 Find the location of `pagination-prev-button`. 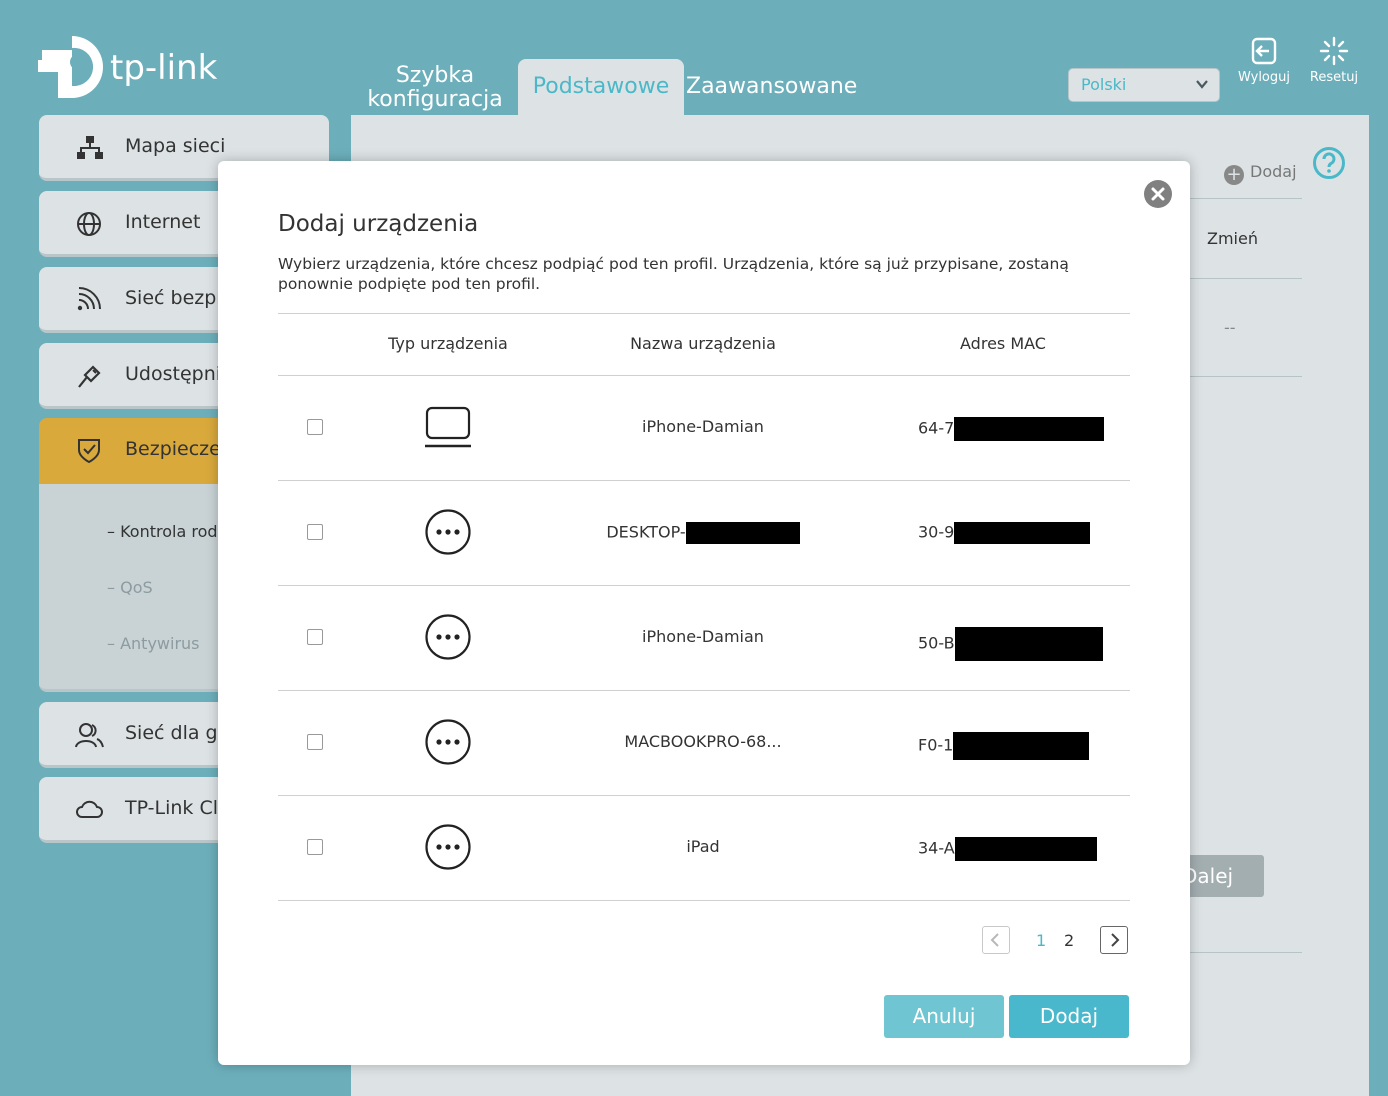

pagination-prev-button is located at coordinates (996, 940).